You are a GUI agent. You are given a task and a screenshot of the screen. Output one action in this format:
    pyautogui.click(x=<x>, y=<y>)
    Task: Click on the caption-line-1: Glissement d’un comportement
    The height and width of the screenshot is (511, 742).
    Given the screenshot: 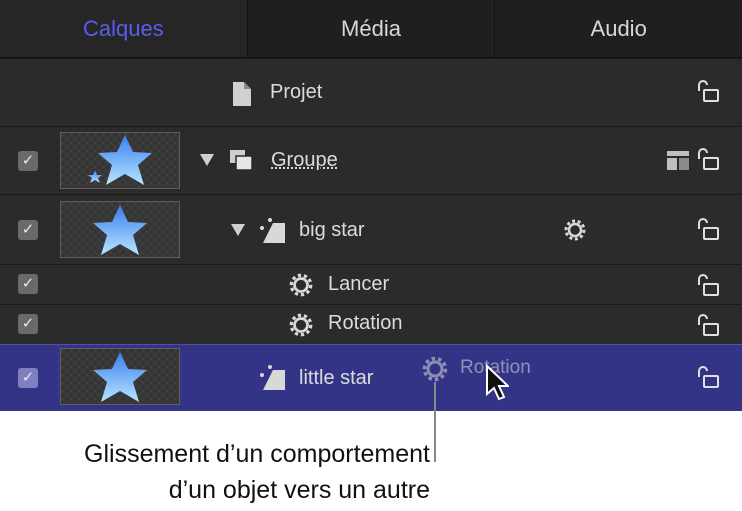 What is the action you would take?
    pyautogui.click(x=257, y=454)
    